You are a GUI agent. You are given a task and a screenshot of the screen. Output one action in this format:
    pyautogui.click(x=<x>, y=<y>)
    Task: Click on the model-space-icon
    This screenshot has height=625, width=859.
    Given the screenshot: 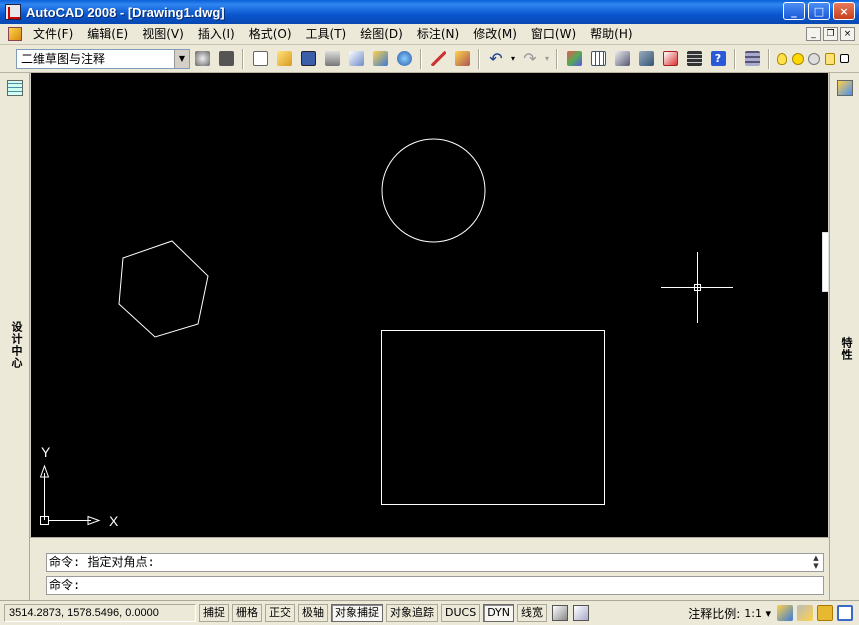 What is the action you would take?
    pyautogui.click(x=560, y=613)
    